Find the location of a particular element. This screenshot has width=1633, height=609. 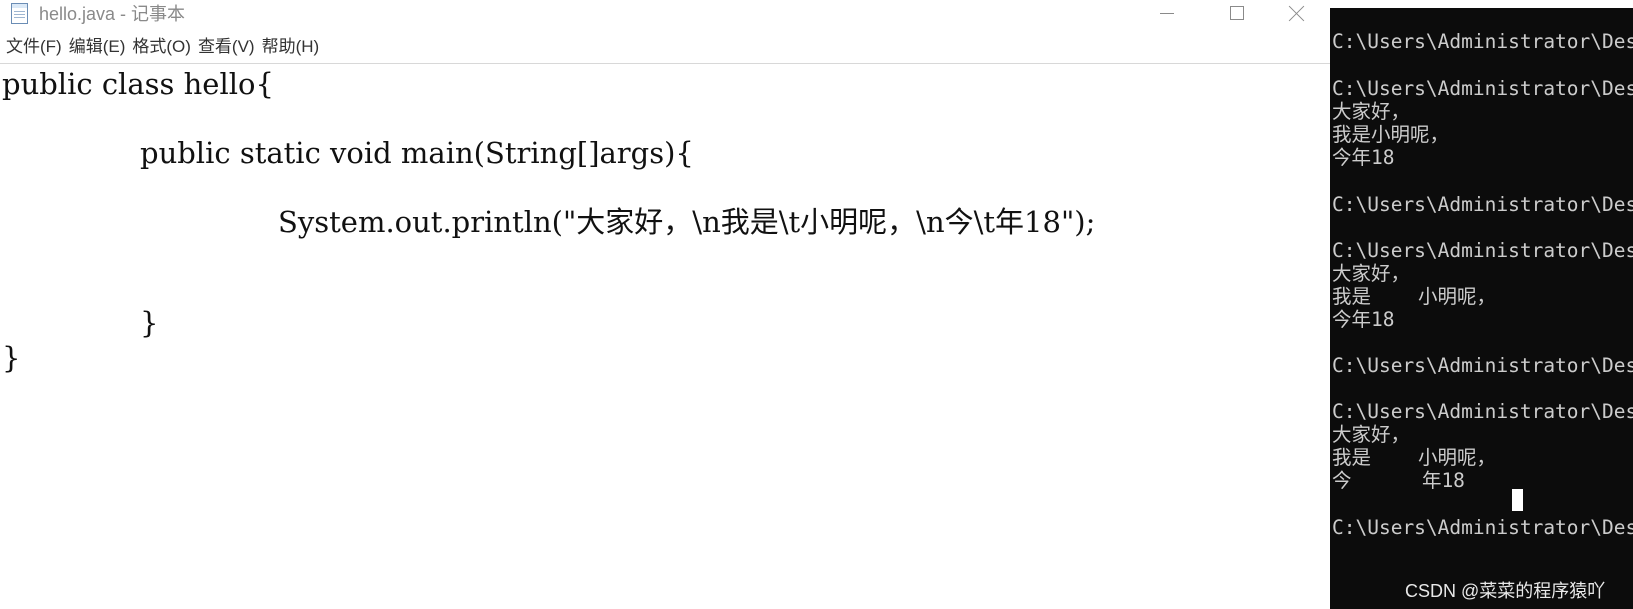

notepad-icon is located at coordinates (19, 13).